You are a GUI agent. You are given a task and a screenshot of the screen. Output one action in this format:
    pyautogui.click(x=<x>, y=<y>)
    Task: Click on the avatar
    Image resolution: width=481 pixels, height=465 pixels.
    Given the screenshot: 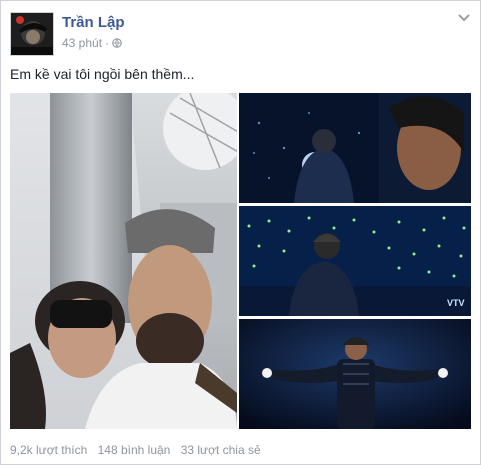 What is the action you would take?
    pyautogui.click(x=32, y=34)
    